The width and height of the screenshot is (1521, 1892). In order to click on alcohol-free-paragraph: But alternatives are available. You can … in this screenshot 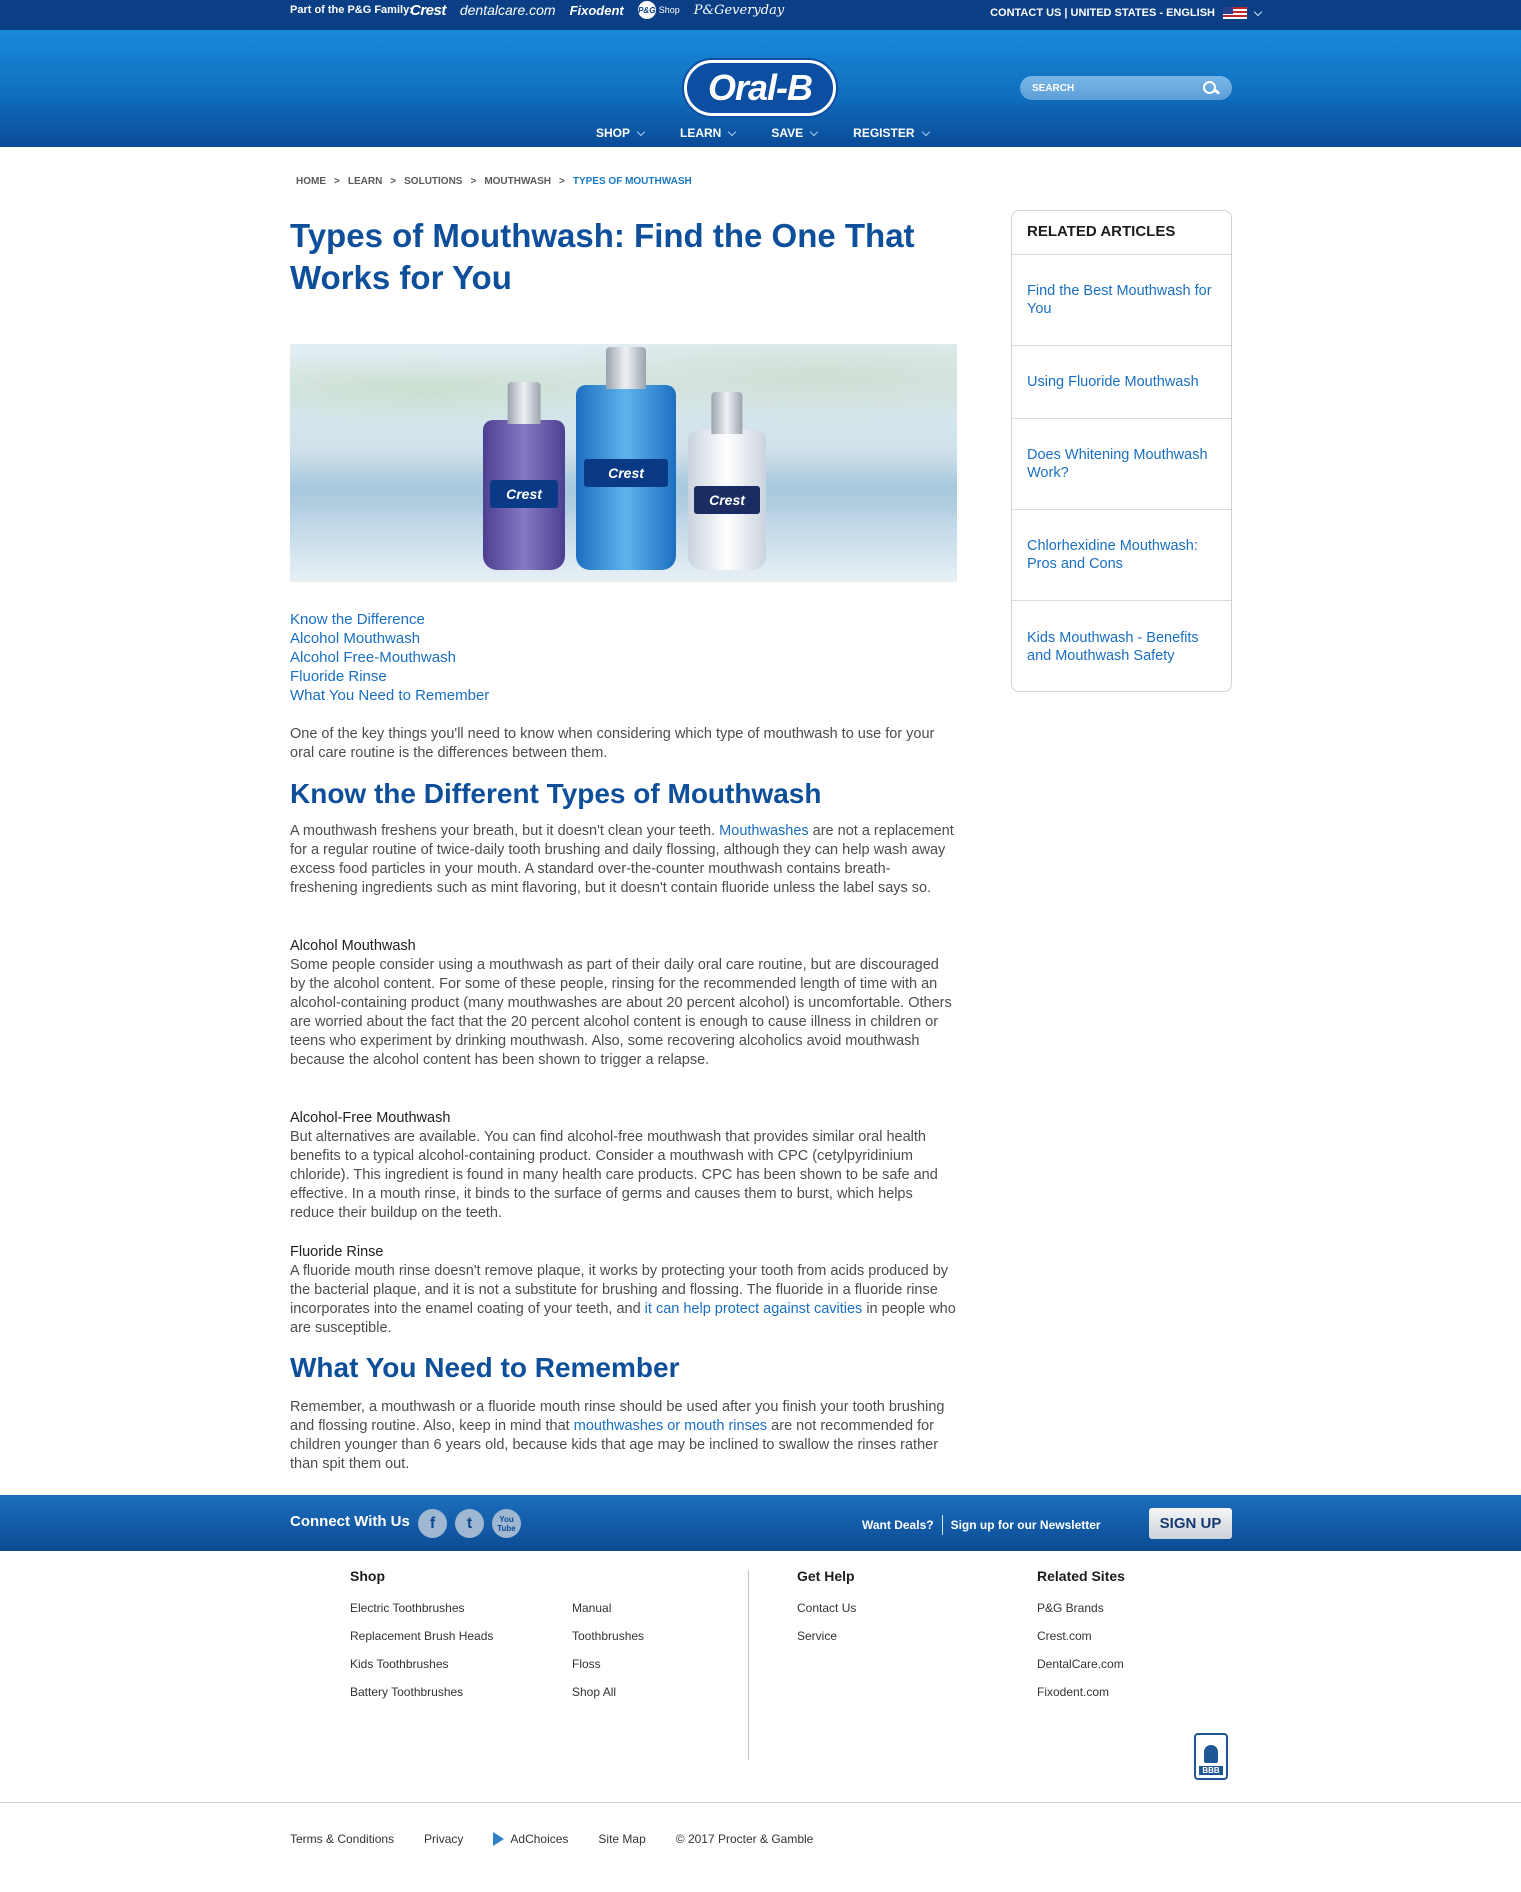, I will do `click(614, 1175)`.